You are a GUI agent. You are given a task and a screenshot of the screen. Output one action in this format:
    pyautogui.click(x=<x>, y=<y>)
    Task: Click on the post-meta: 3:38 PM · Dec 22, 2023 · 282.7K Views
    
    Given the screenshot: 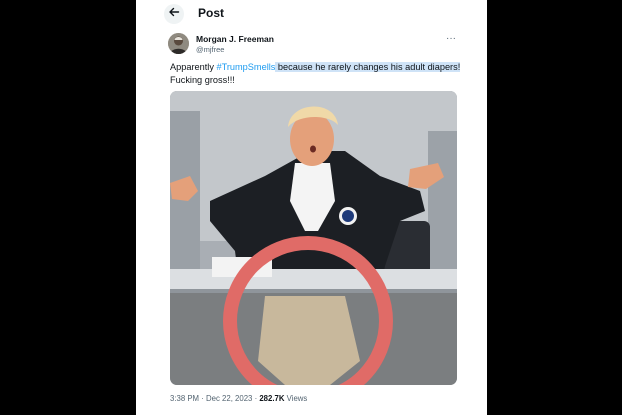 What is the action you would take?
    pyautogui.click(x=238, y=398)
    